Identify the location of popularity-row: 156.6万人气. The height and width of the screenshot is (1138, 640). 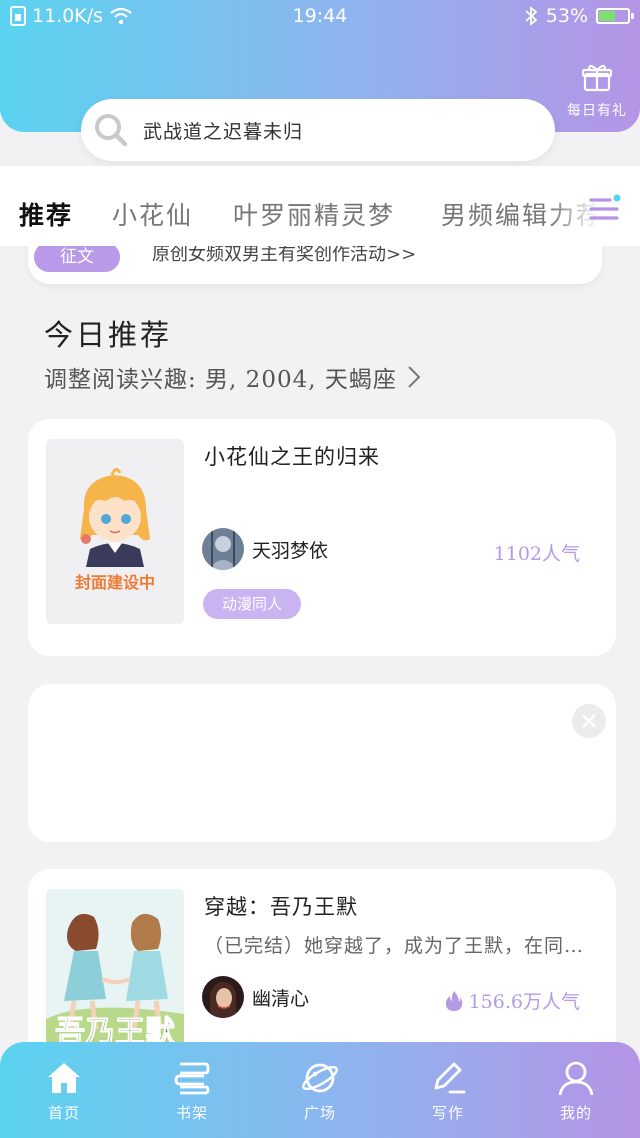
(512, 1000).